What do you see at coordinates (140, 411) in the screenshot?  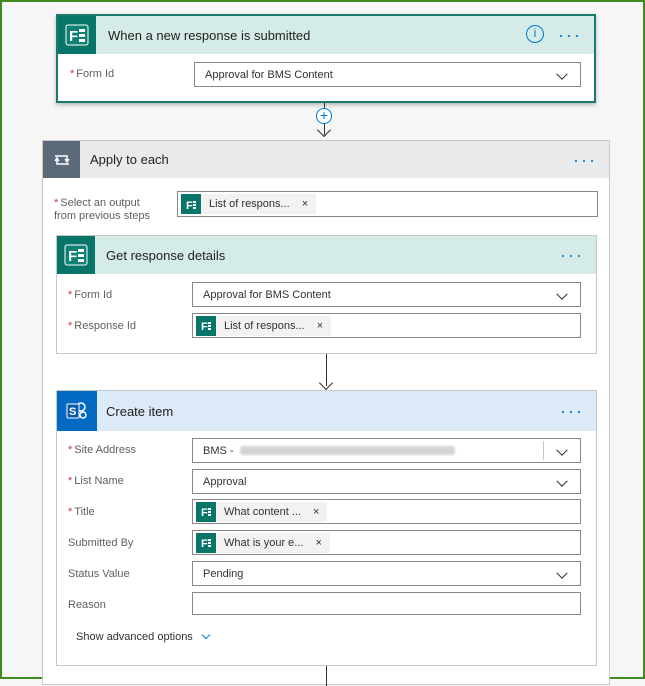 I see `create-item-title: Create item` at bounding box center [140, 411].